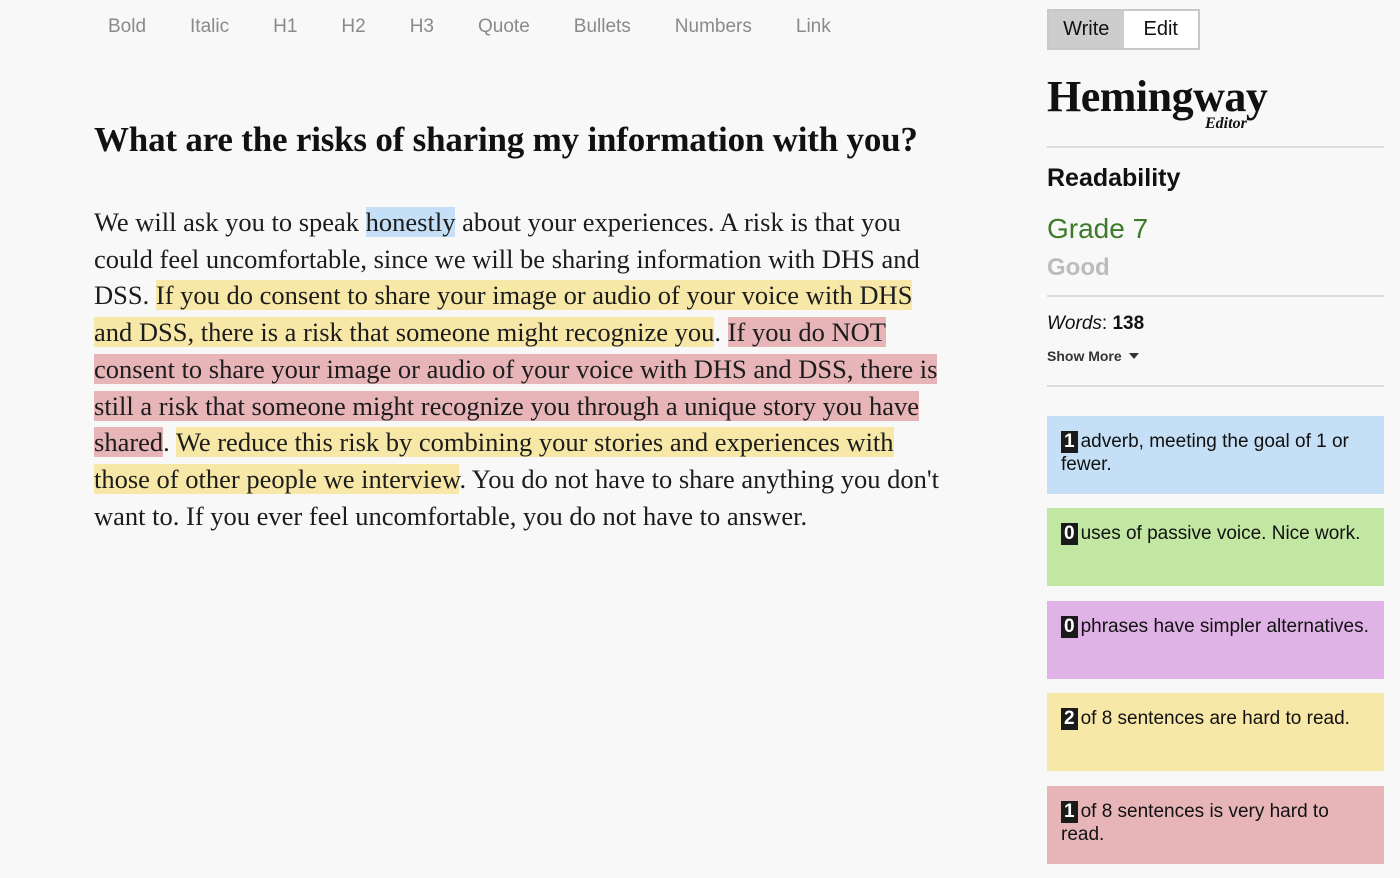  I want to click on readability-heading: Readability, so click(1114, 178).